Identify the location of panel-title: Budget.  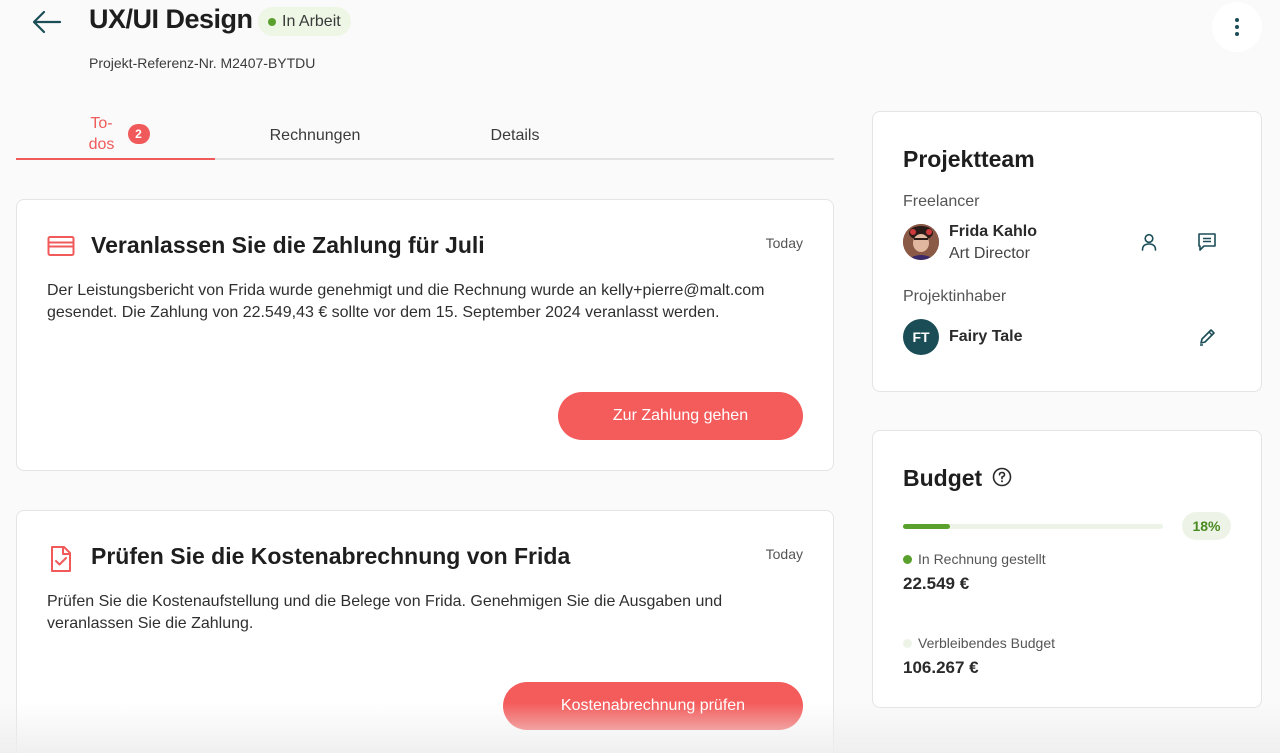
(943, 478).